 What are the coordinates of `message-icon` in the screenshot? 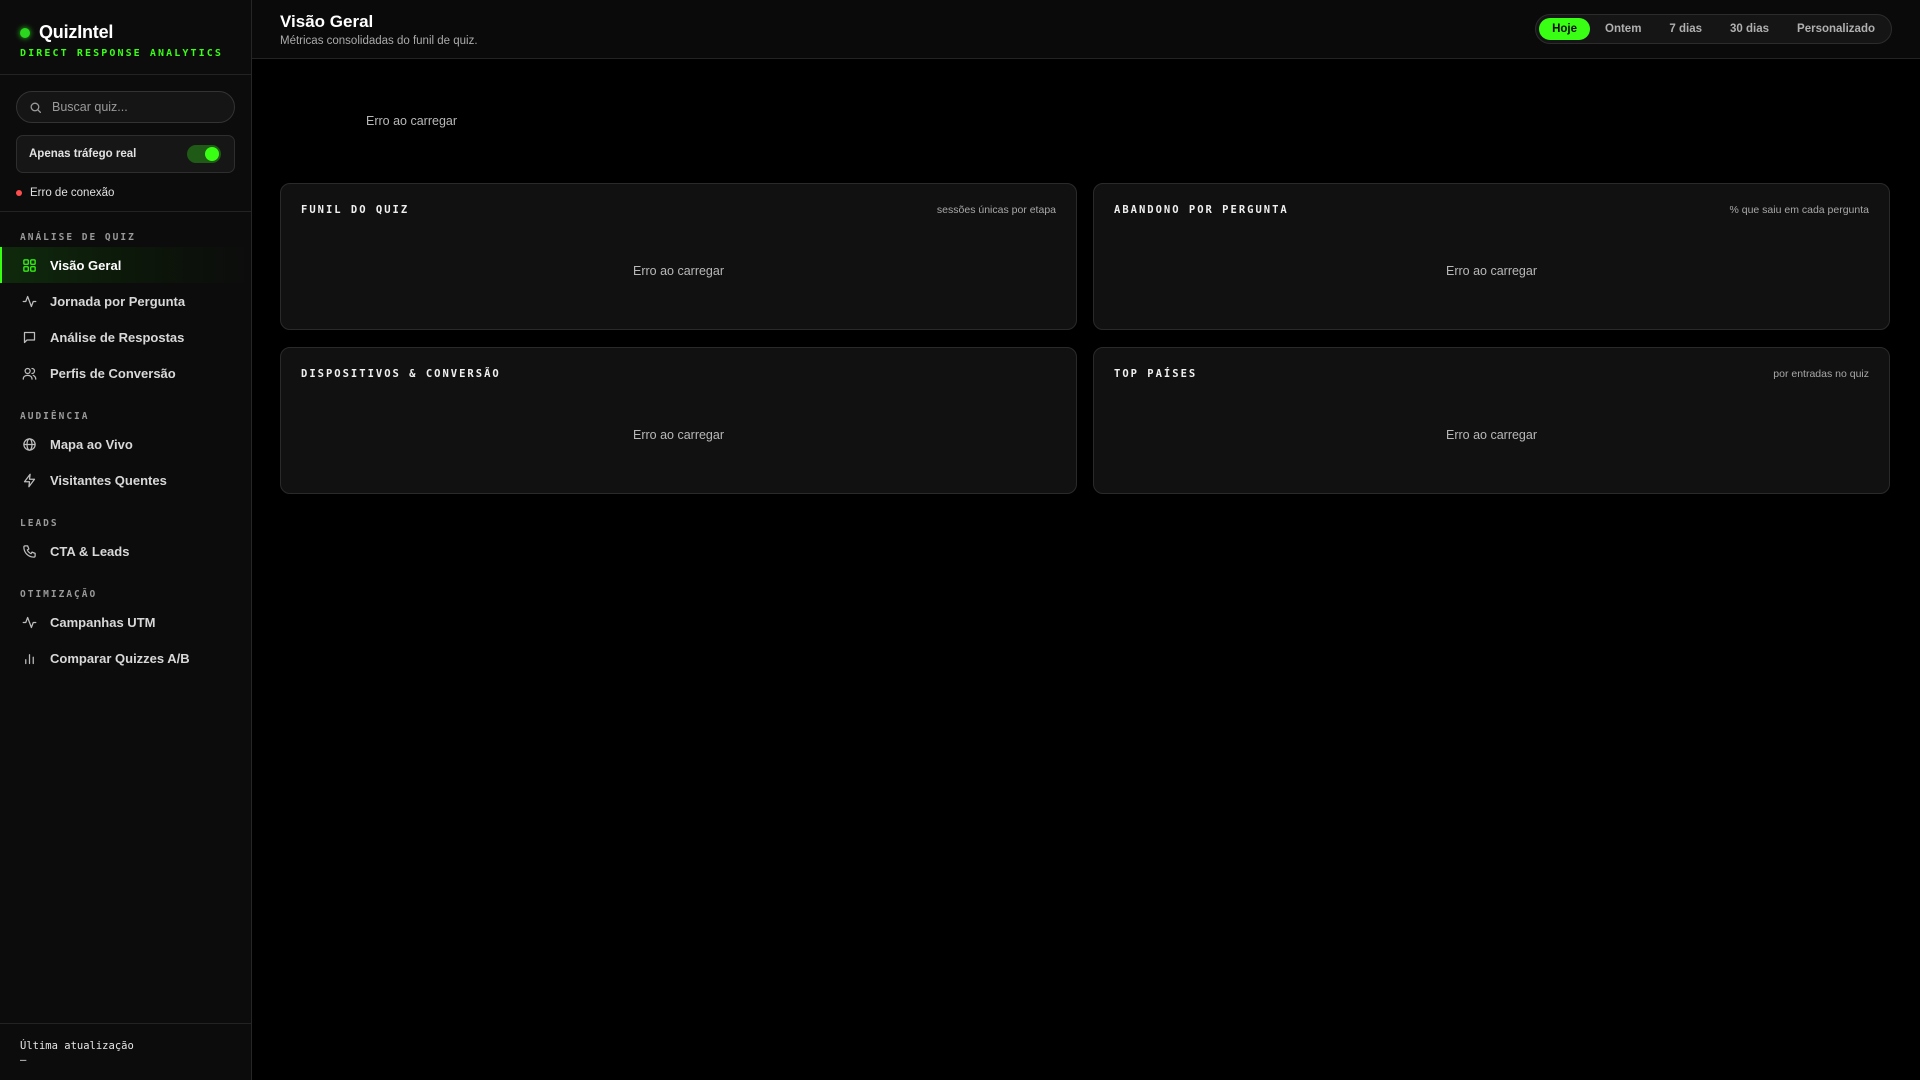 It's located at (29, 337).